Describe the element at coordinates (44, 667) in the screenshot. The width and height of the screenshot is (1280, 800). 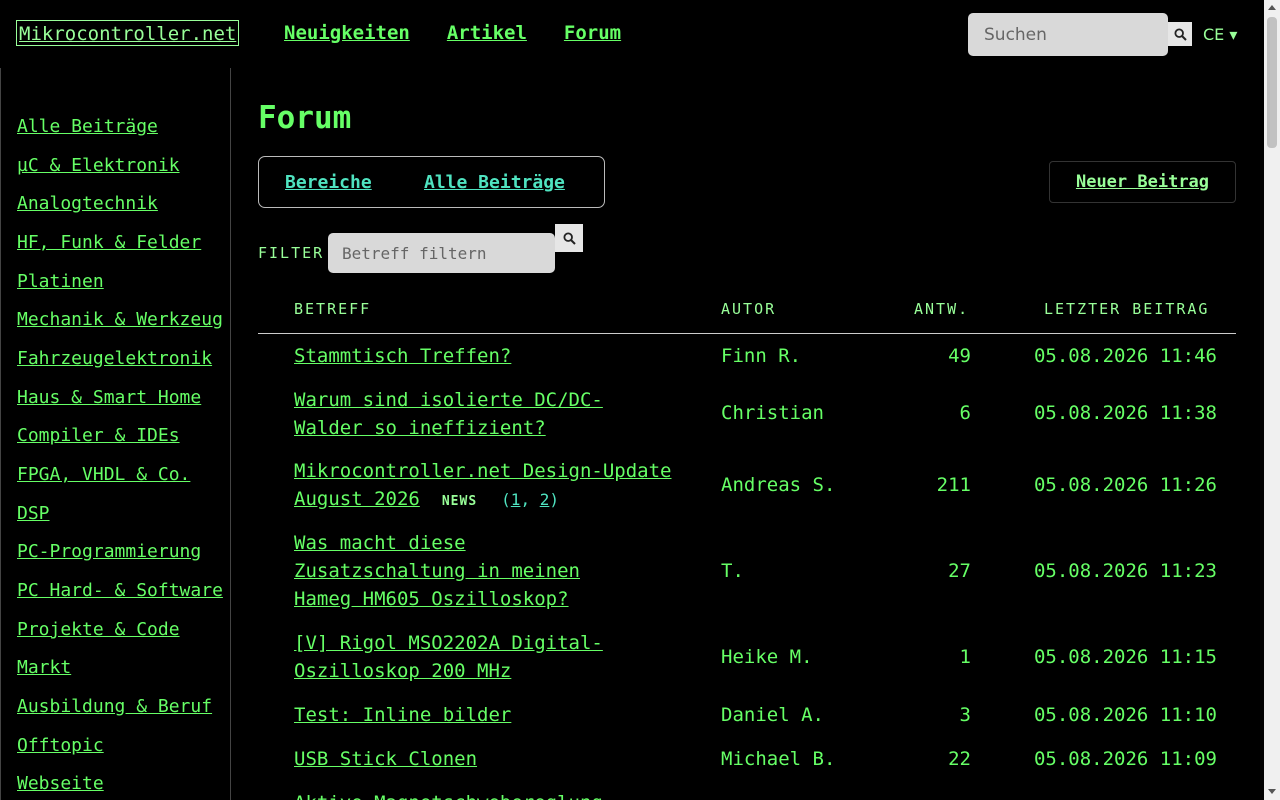
I see `sidebar-item-markt: Markt` at that location.